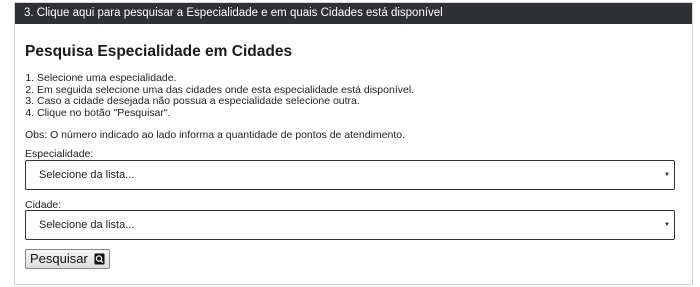  I want to click on instruction-step: Selecione uma especialidade., so click(225, 78).